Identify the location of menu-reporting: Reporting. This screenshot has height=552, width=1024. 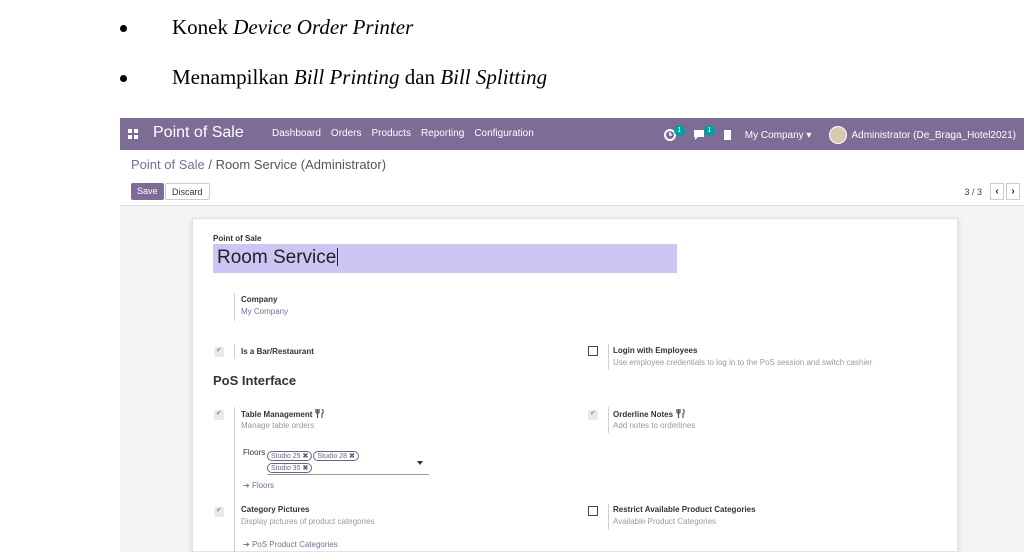
(442, 133).